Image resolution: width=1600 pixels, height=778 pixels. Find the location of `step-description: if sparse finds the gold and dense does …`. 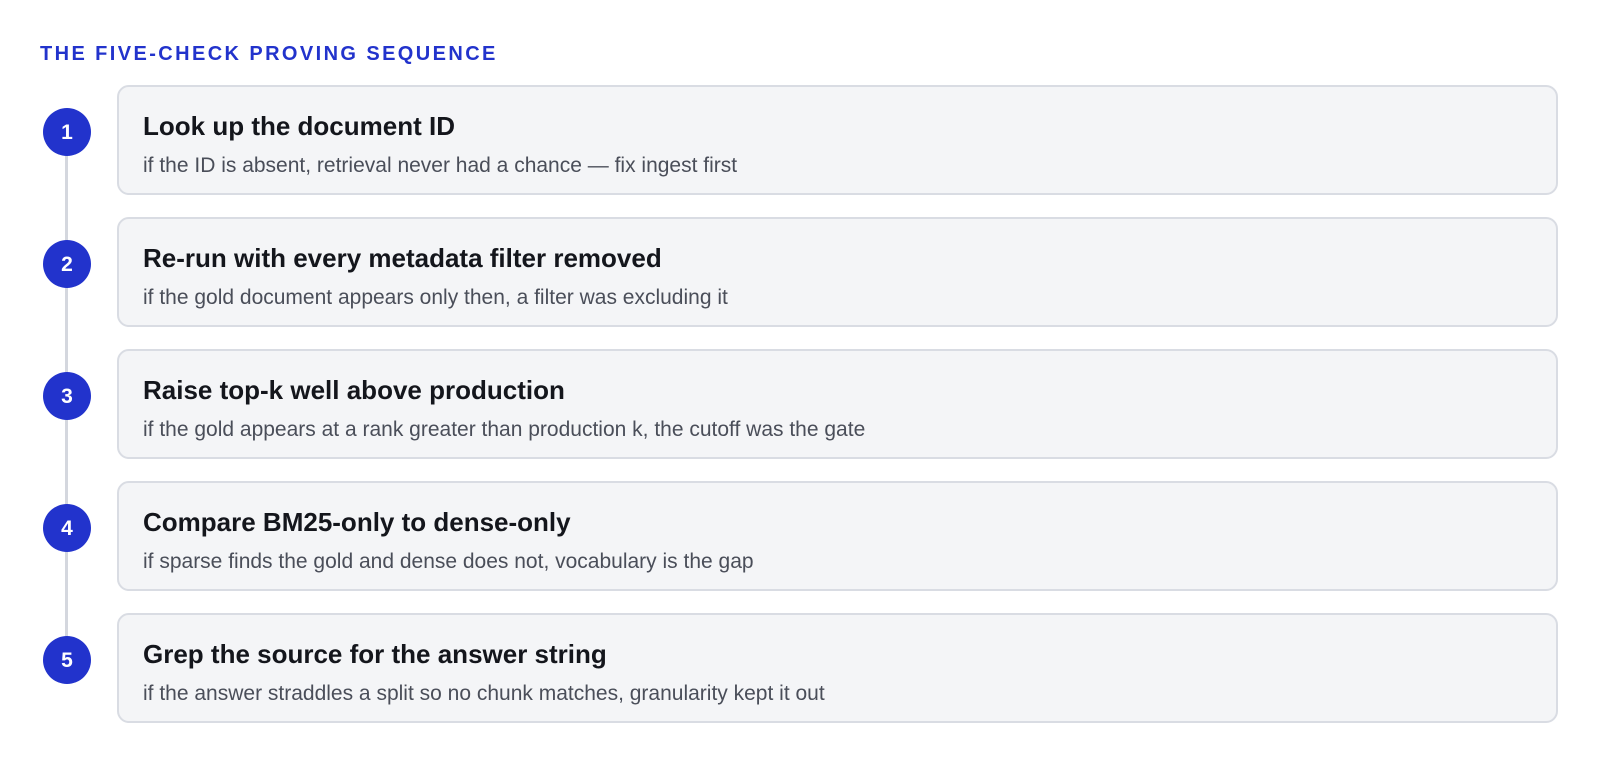

step-description: if sparse finds the gold and dense does … is located at coordinates (448, 561).